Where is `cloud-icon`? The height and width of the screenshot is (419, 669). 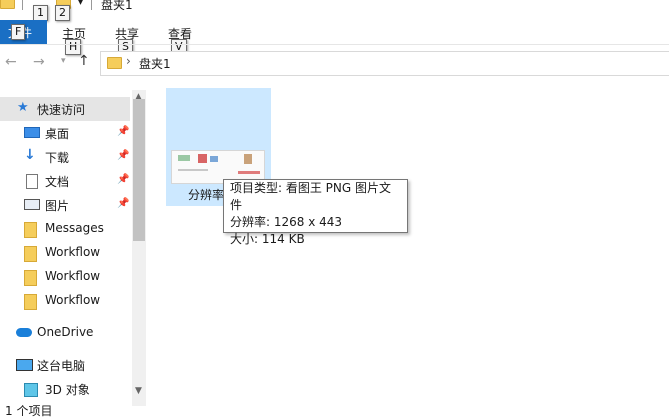
cloud-icon is located at coordinates (24, 332).